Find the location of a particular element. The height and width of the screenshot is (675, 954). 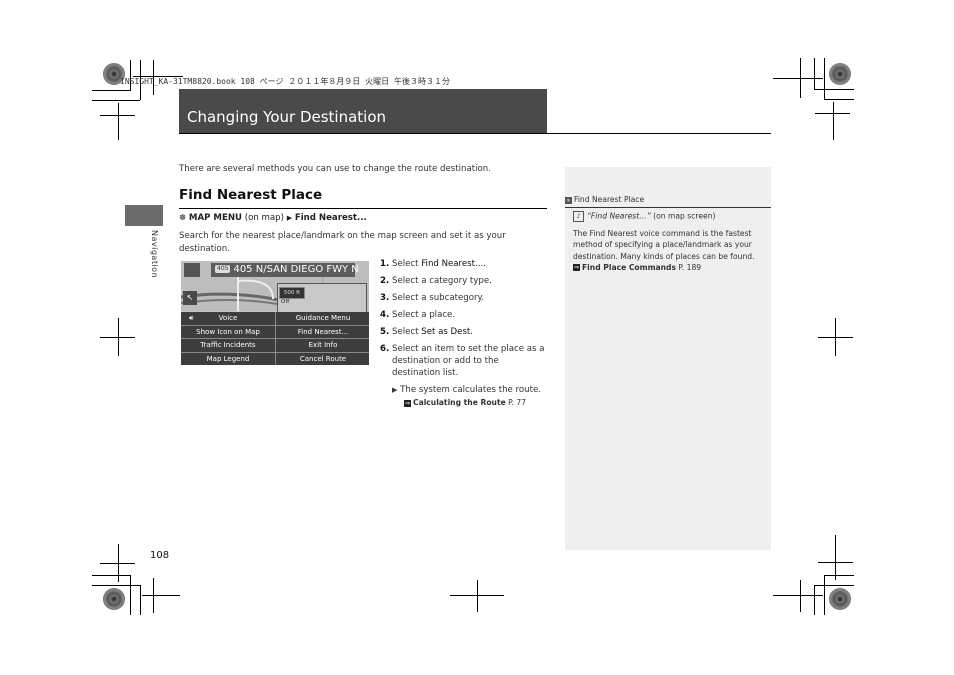

interface-dial-icon: ☸ is located at coordinates (183, 217).